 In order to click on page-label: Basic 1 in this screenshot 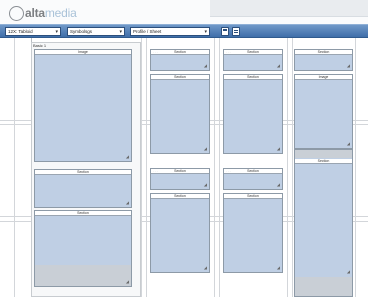, I will do `click(40, 45)`.